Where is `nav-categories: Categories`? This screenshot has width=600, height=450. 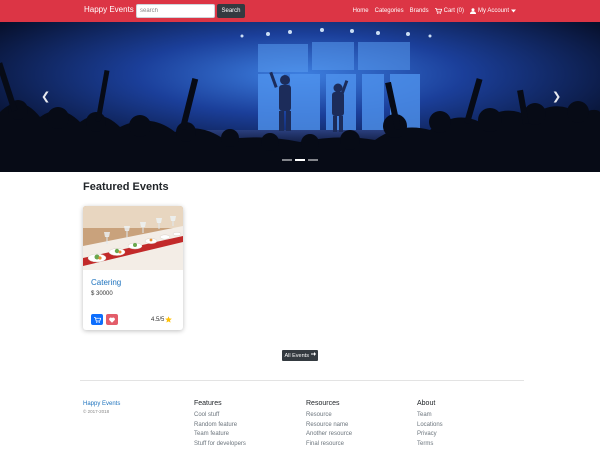 nav-categories: Categories is located at coordinates (389, 11).